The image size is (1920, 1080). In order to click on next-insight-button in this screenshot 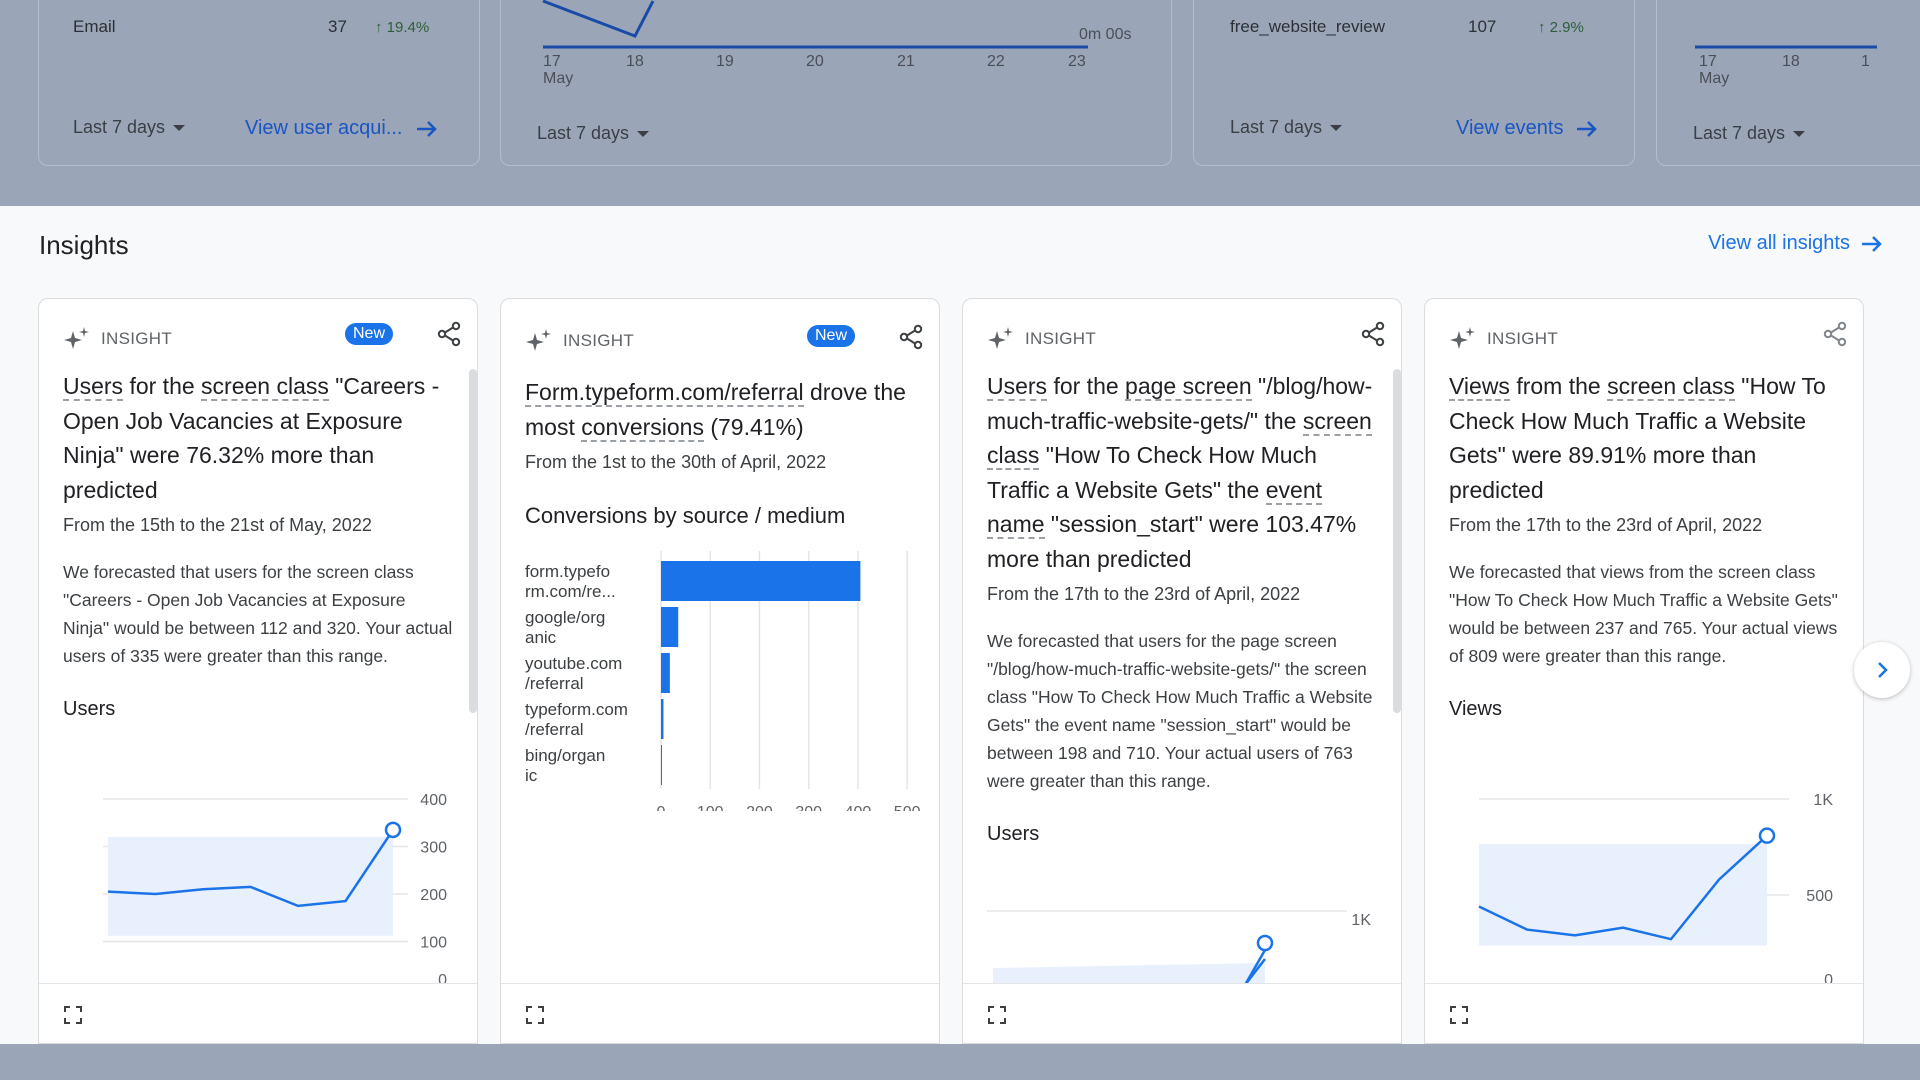, I will do `click(1882, 670)`.